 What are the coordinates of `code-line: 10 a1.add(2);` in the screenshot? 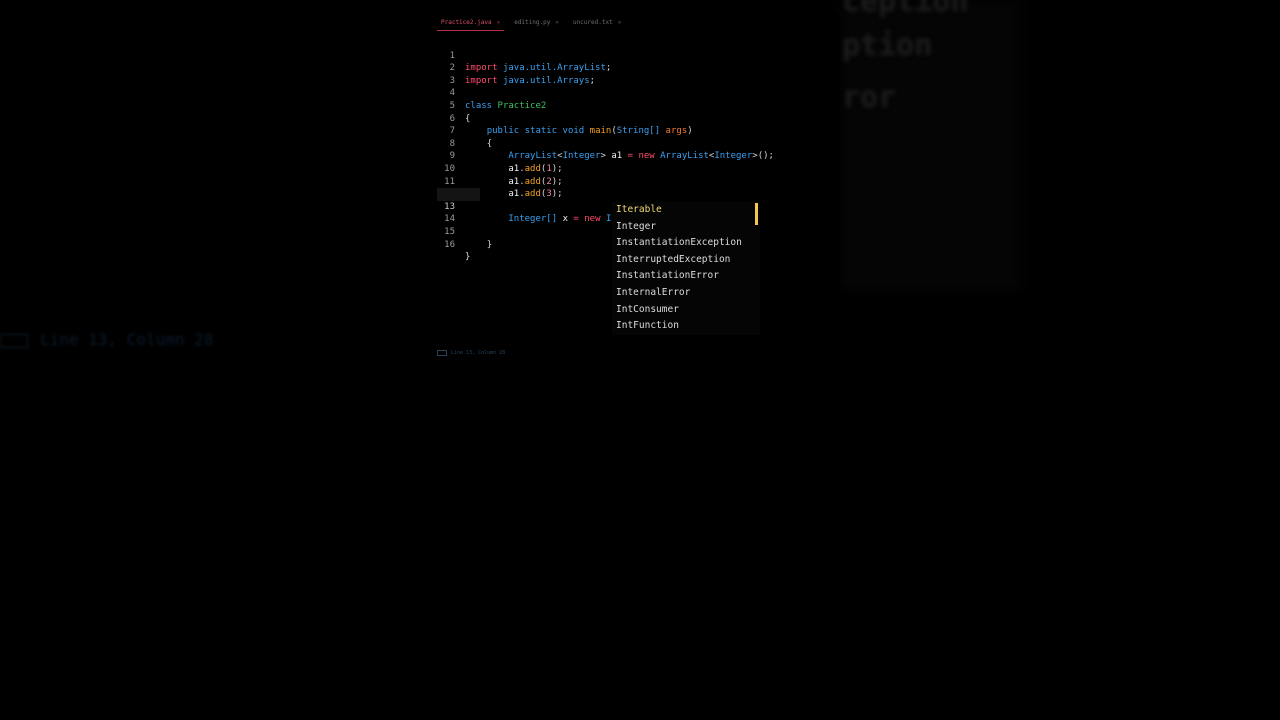 It's located at (499, 168).